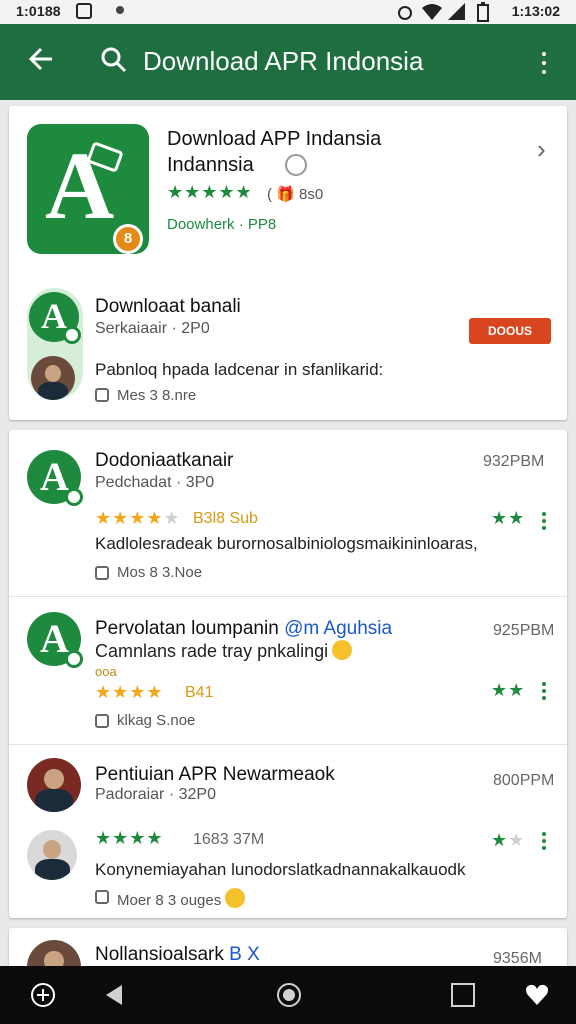  Describe the element at coordinates (510, 331) in the screenshot. I see `promo-badge: DOOUS` at that location.